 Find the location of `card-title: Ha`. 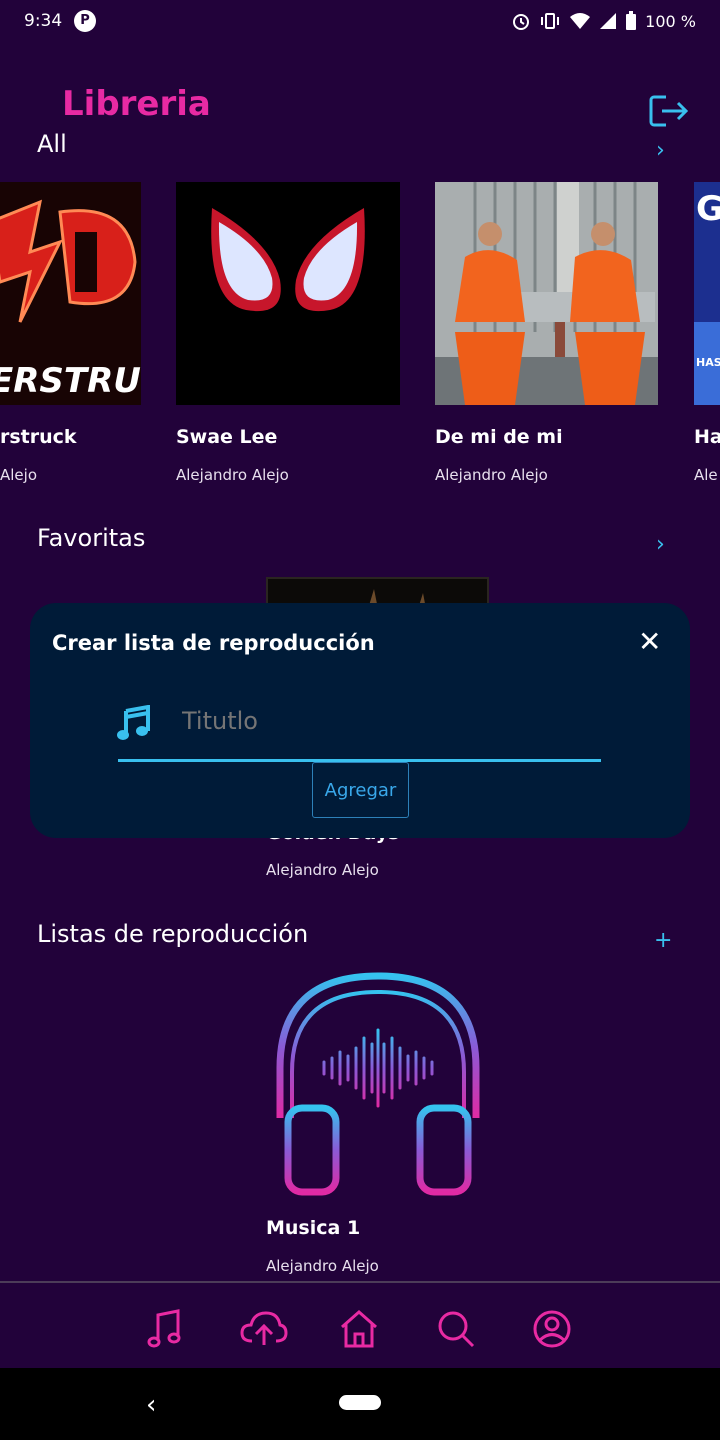

card-title: Ha is located at coordinates (707, 437).